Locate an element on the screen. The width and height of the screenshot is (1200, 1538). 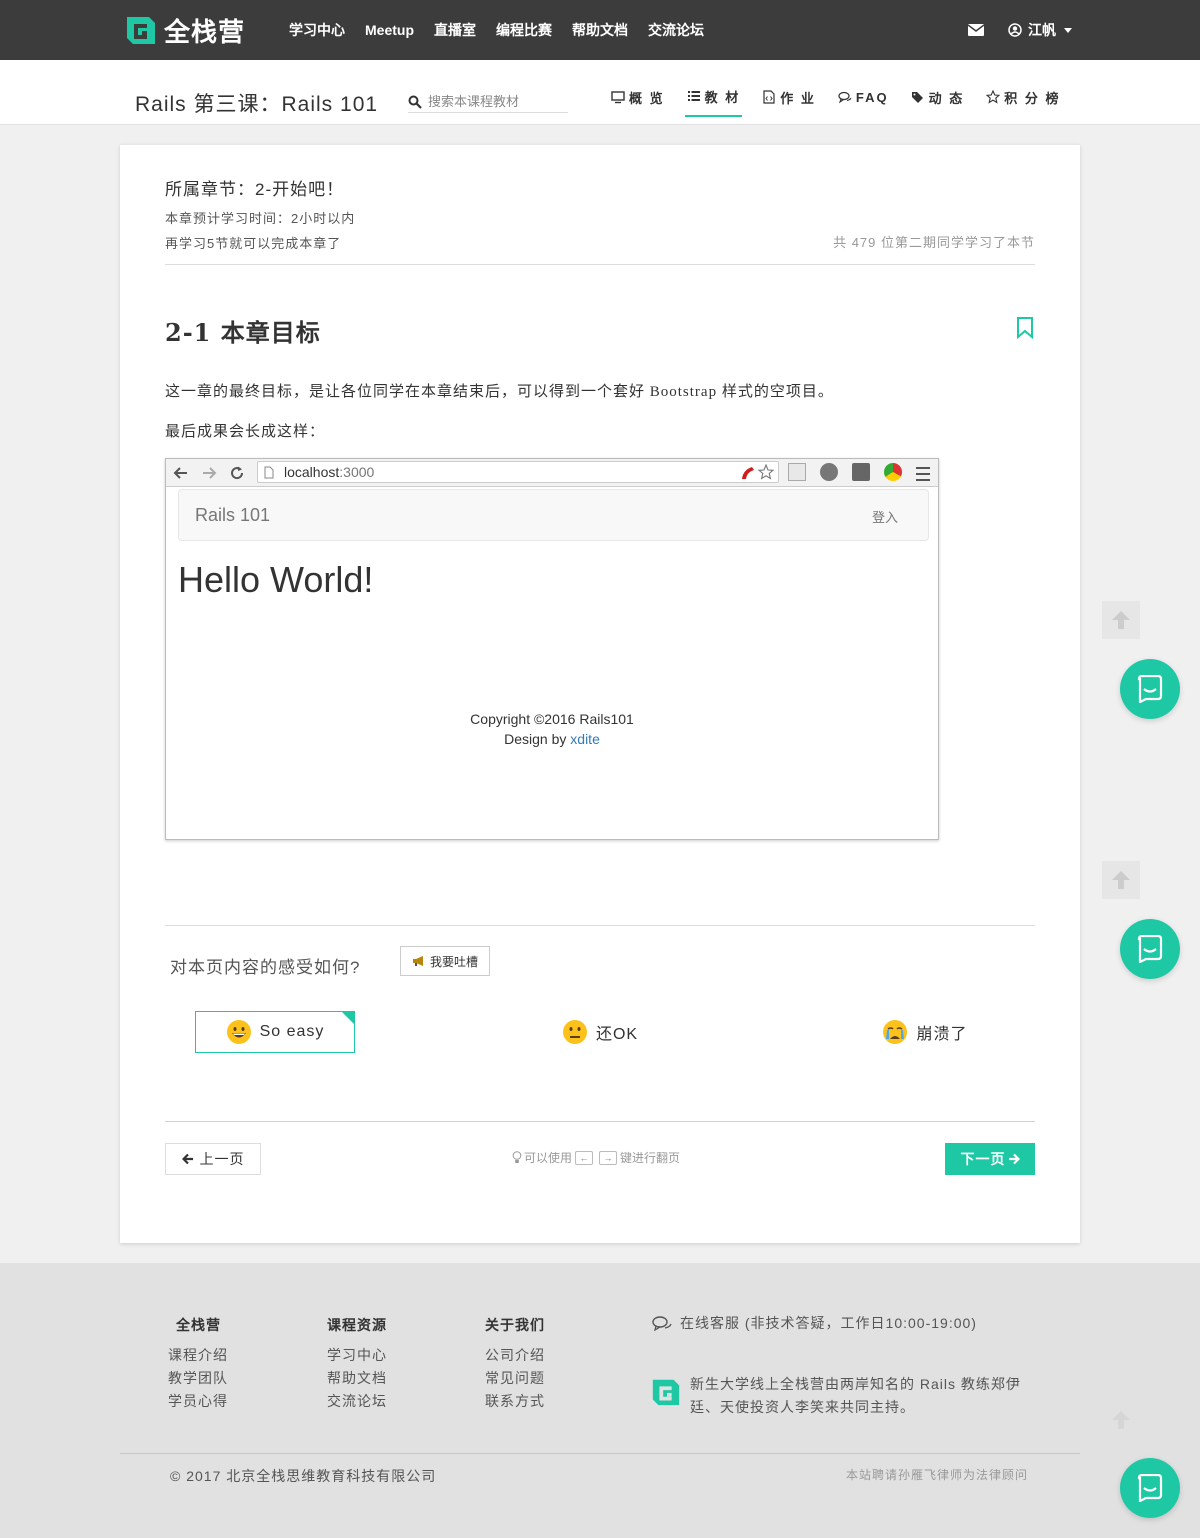
chapter-remain: 再学习5节就可以完成本章了 is located at coordinates (253, 243).